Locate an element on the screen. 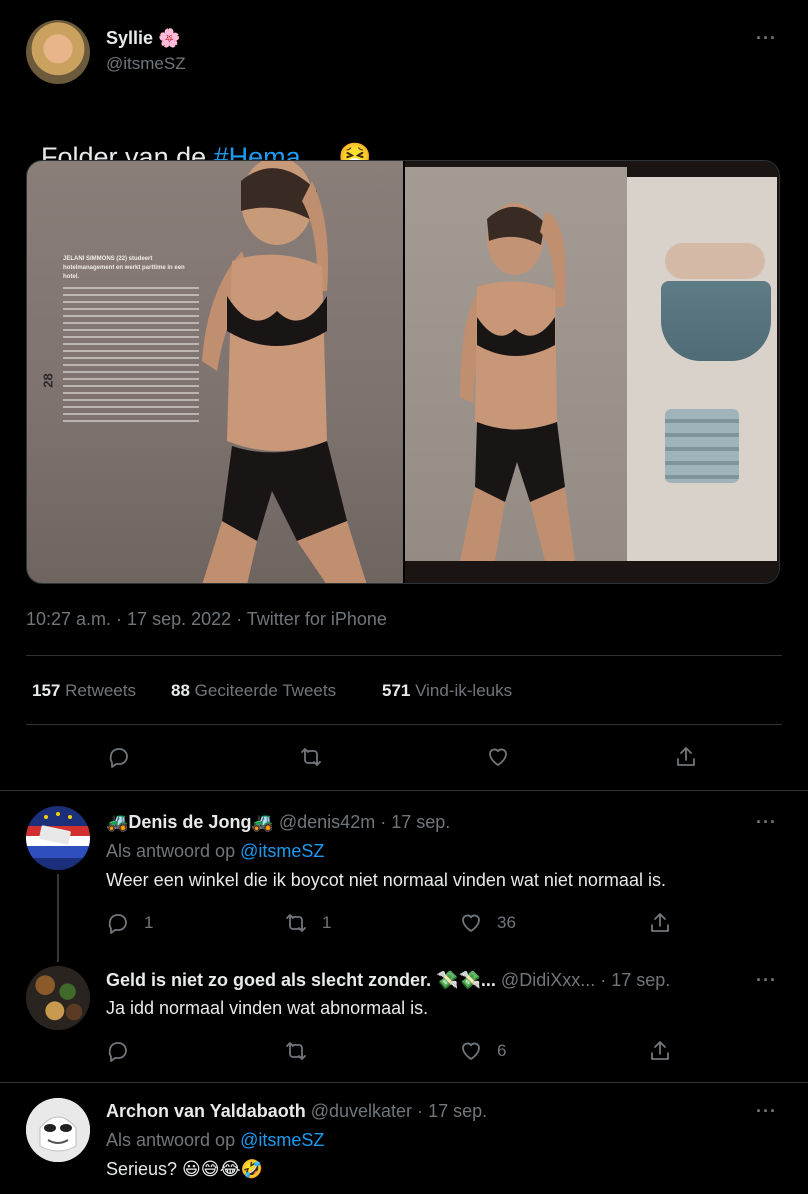 This screenshot has height=1194, width=808. like-button is located at coordinates (498, 757).